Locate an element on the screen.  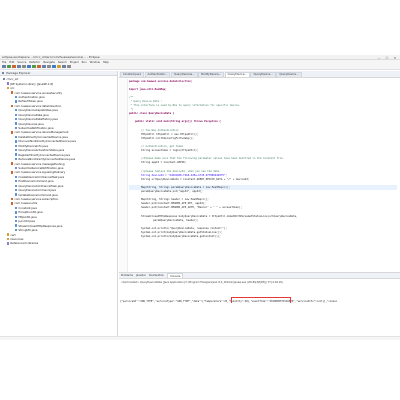
tree-item: Referenced Libraries is located at coordinates (59, 243).